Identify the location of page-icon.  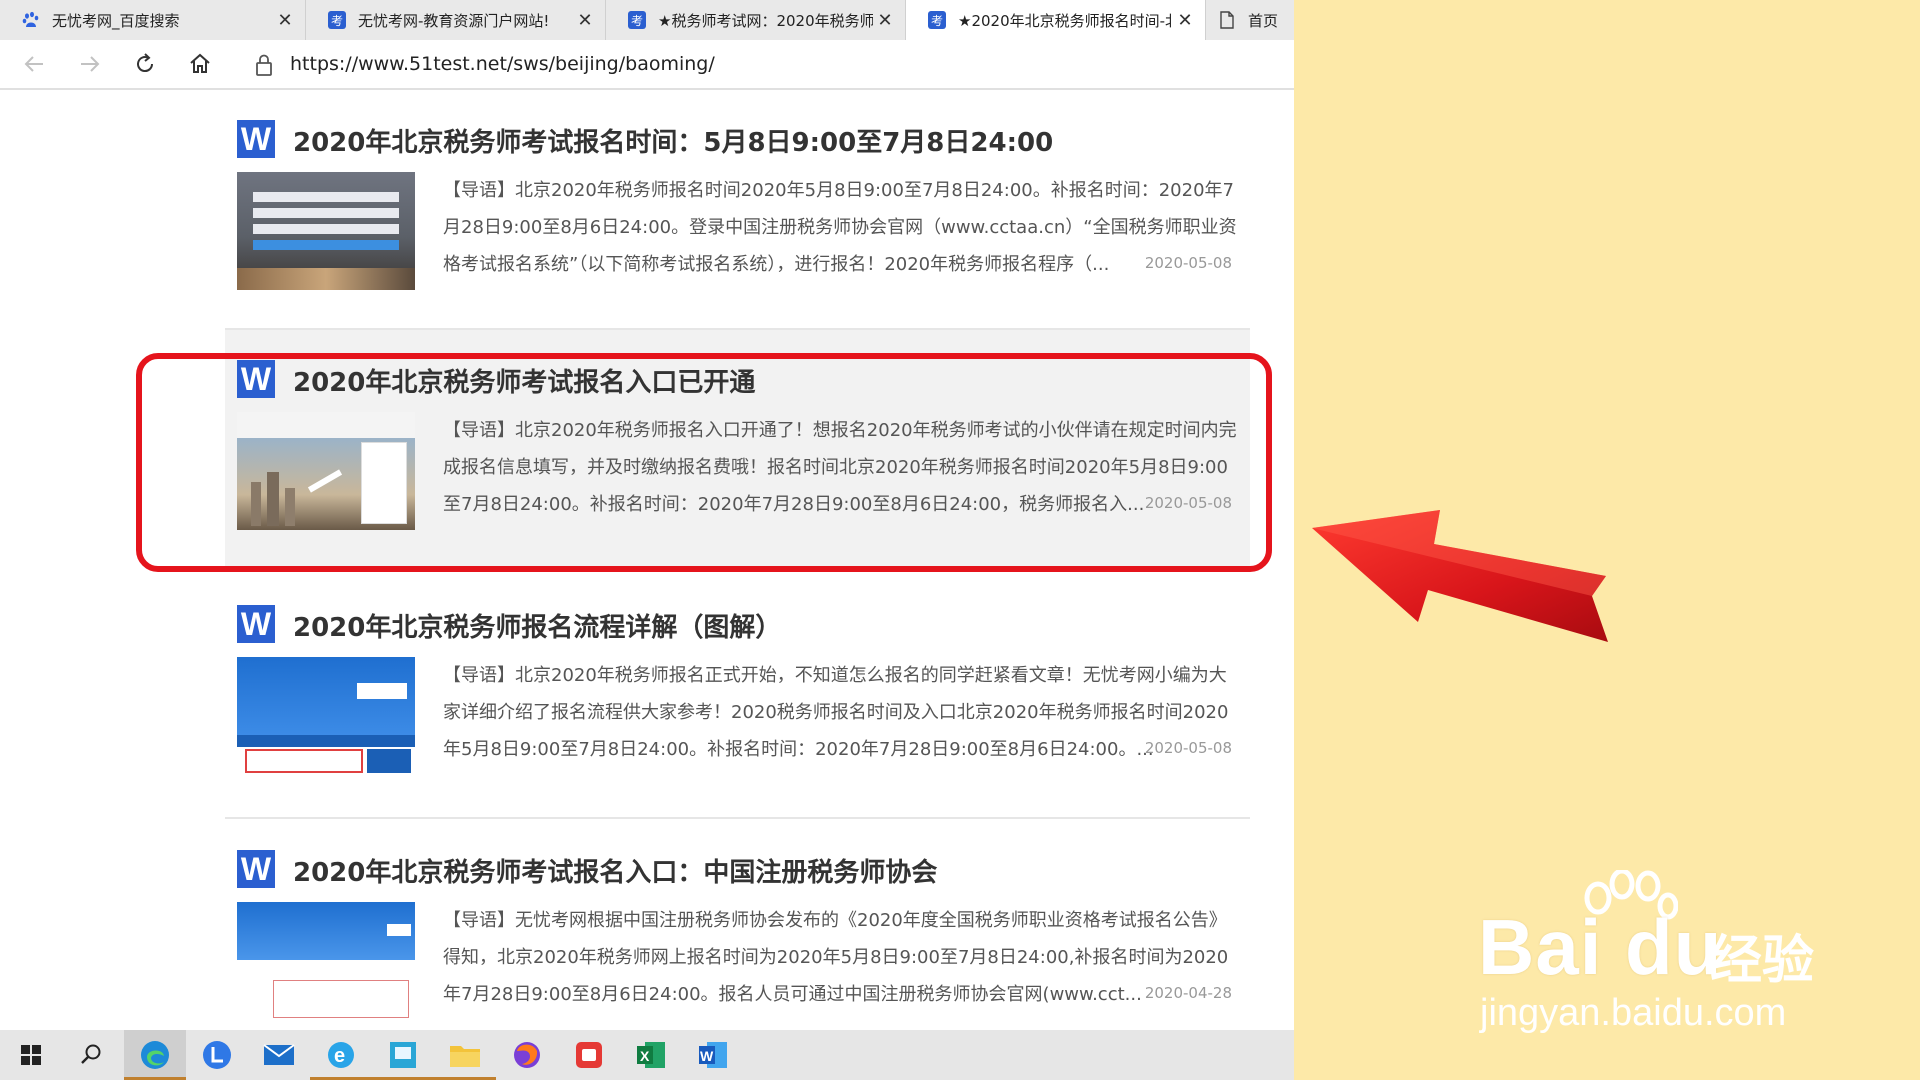
(1227, 20).